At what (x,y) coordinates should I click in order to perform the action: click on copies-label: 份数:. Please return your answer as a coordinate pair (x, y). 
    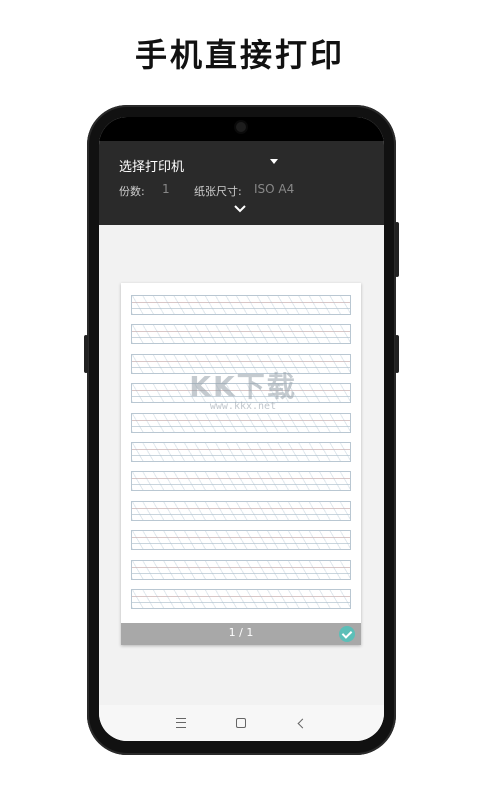
    Looking at the image, I should click on (132, 191).